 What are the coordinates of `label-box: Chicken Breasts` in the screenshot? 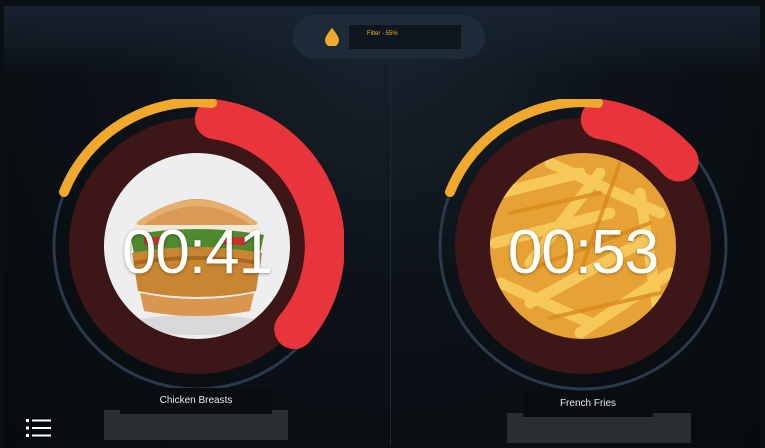 It's located at (196, 401).